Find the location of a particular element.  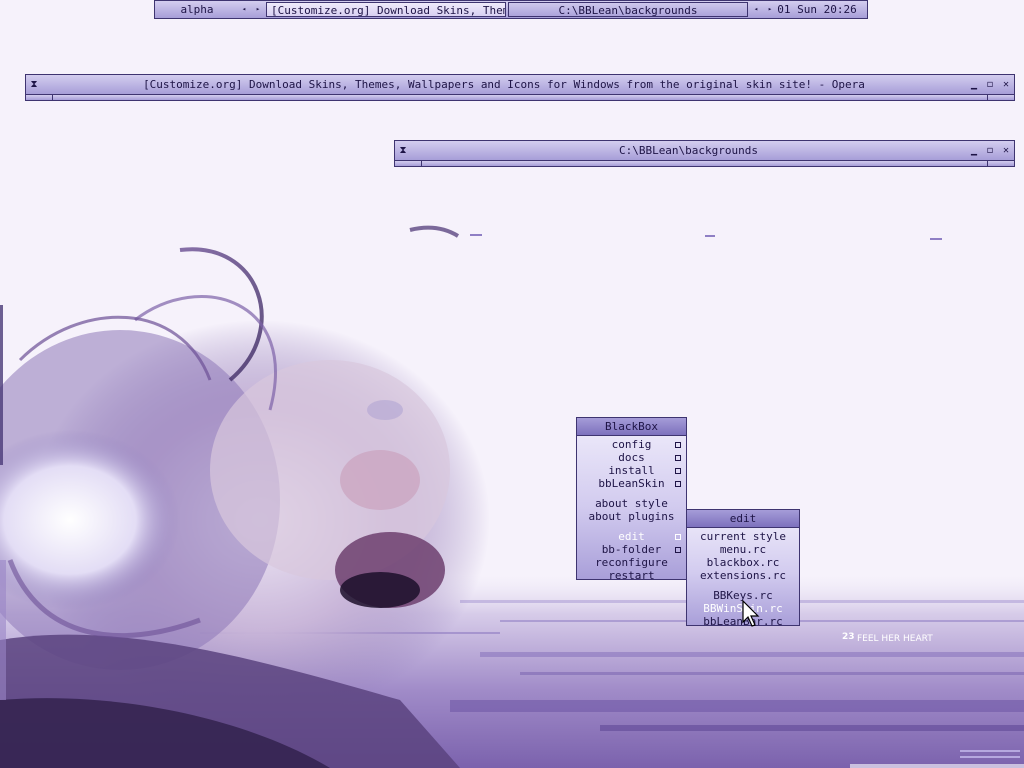

workspace-prev-icon: ◂ is located at coordinates (244, 9).